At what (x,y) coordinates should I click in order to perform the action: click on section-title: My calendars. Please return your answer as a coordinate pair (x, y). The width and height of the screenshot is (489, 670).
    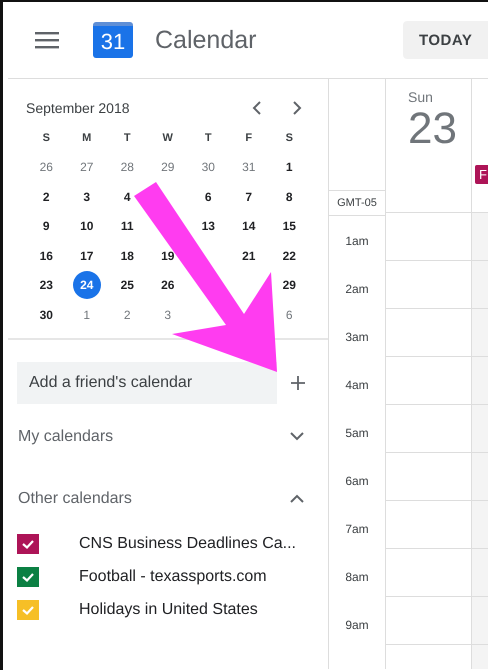
    Looking at the image, I should click on (66, 437).